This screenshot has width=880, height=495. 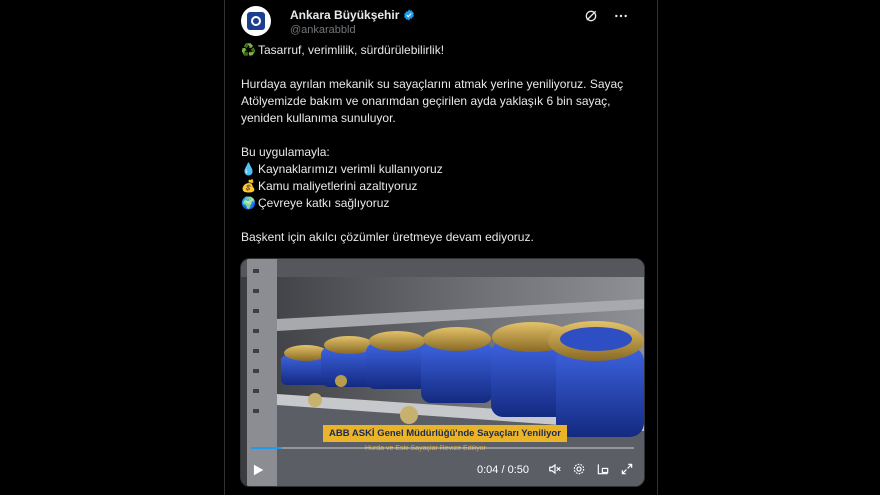 What do you see at coordinates (344, 15) in the screenshot?
I see `author-display-name: Ankara Büyükşehir` at bounding box center [344, 15].